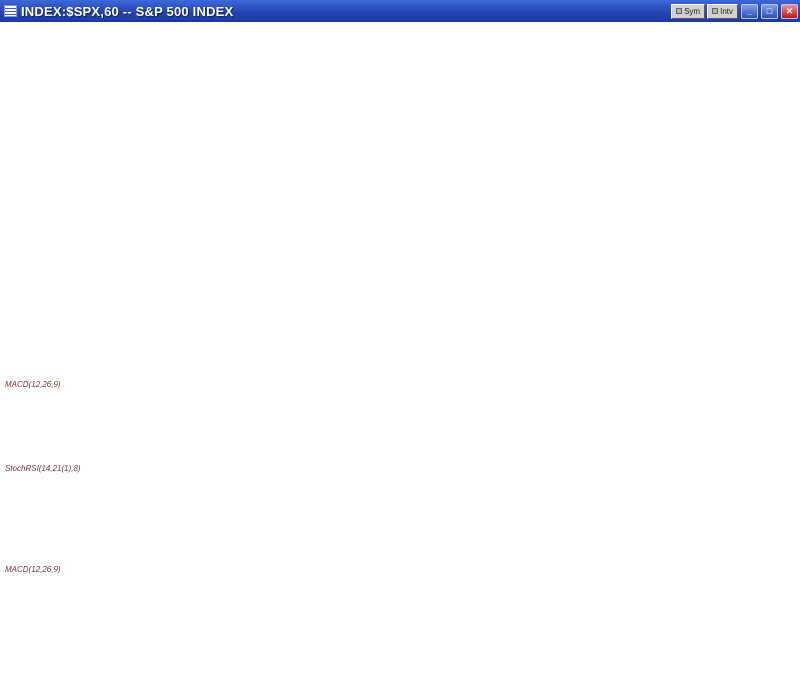  What do you see at coordinates (726, 11) in the screenshot?
I see `intv-button-label: Intv` at bounding box center [726, 11].